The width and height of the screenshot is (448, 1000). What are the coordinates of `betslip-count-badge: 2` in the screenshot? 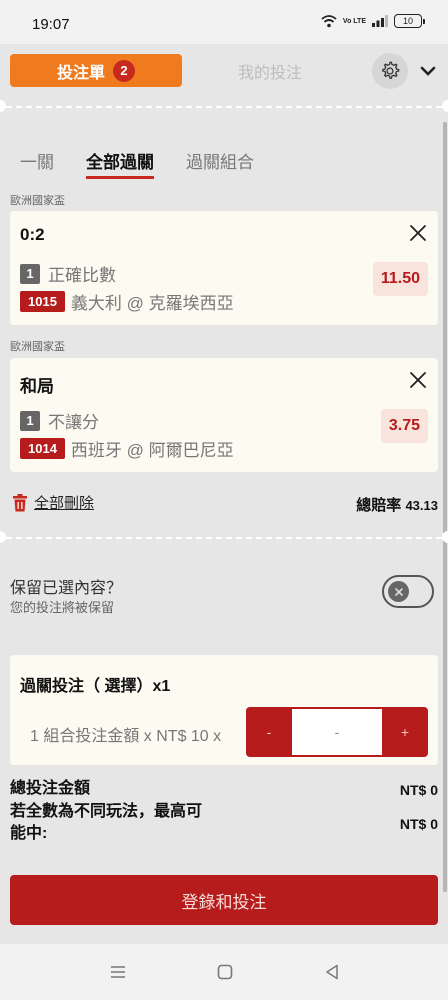 It's located at (124, 70).